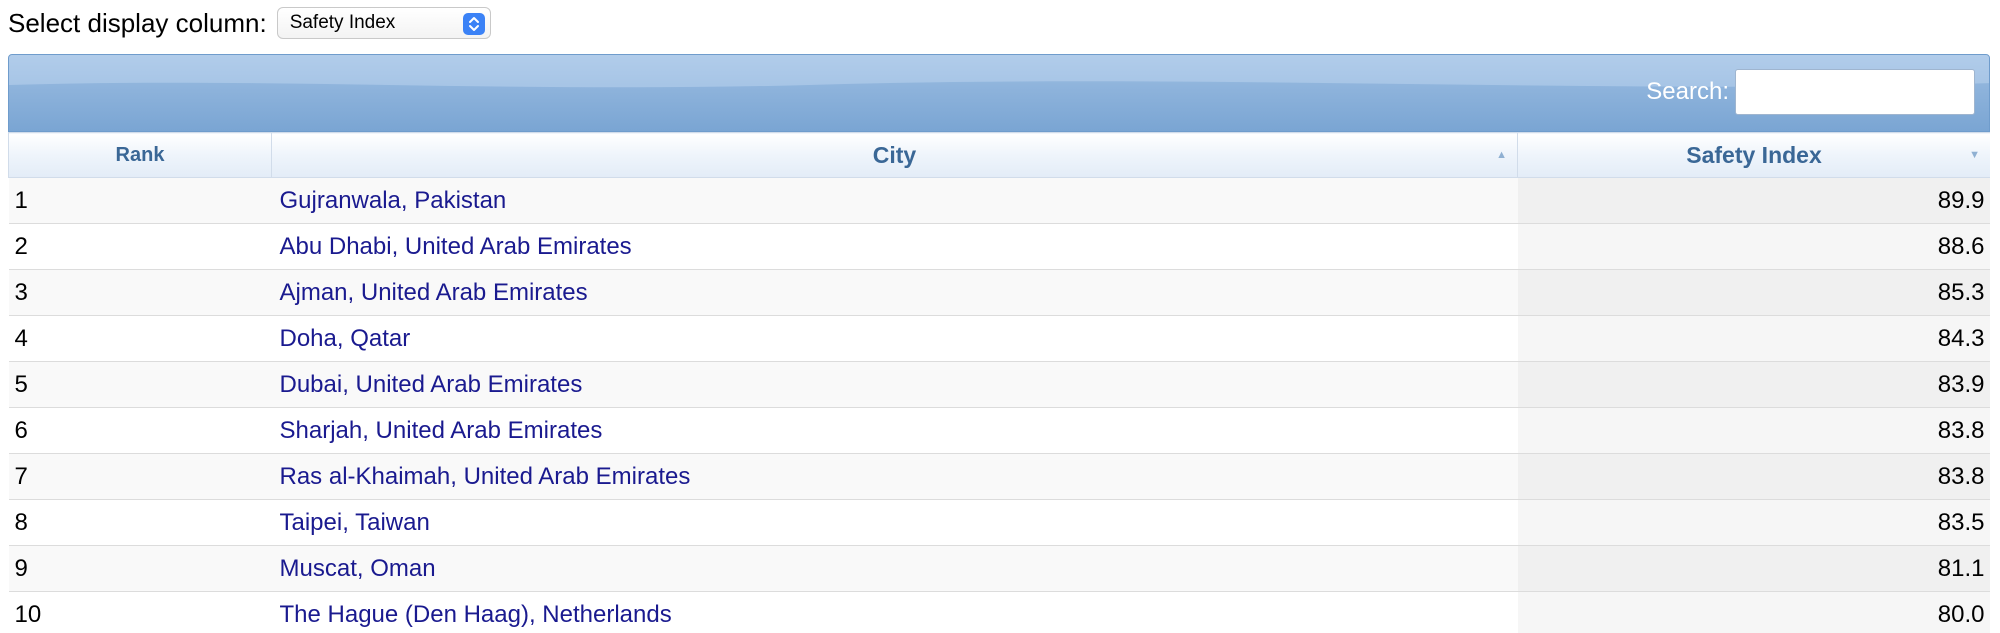 The image size is (2000, 633). Describe the element at coordinates (1687, 91) in the screenshot. I see `search-label: Search:` at that location.